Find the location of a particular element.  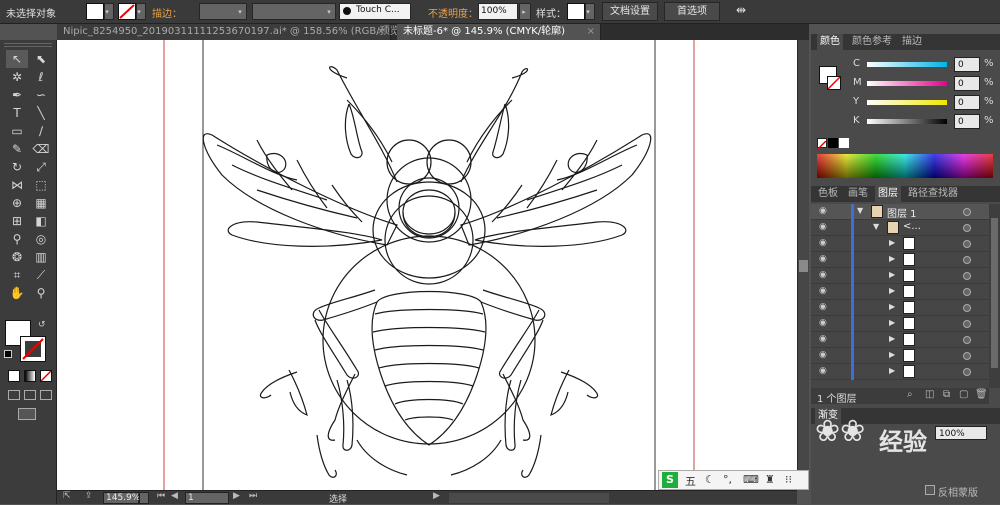

rotate-tool-icon: ↻ is located at coordinates (17, 167).